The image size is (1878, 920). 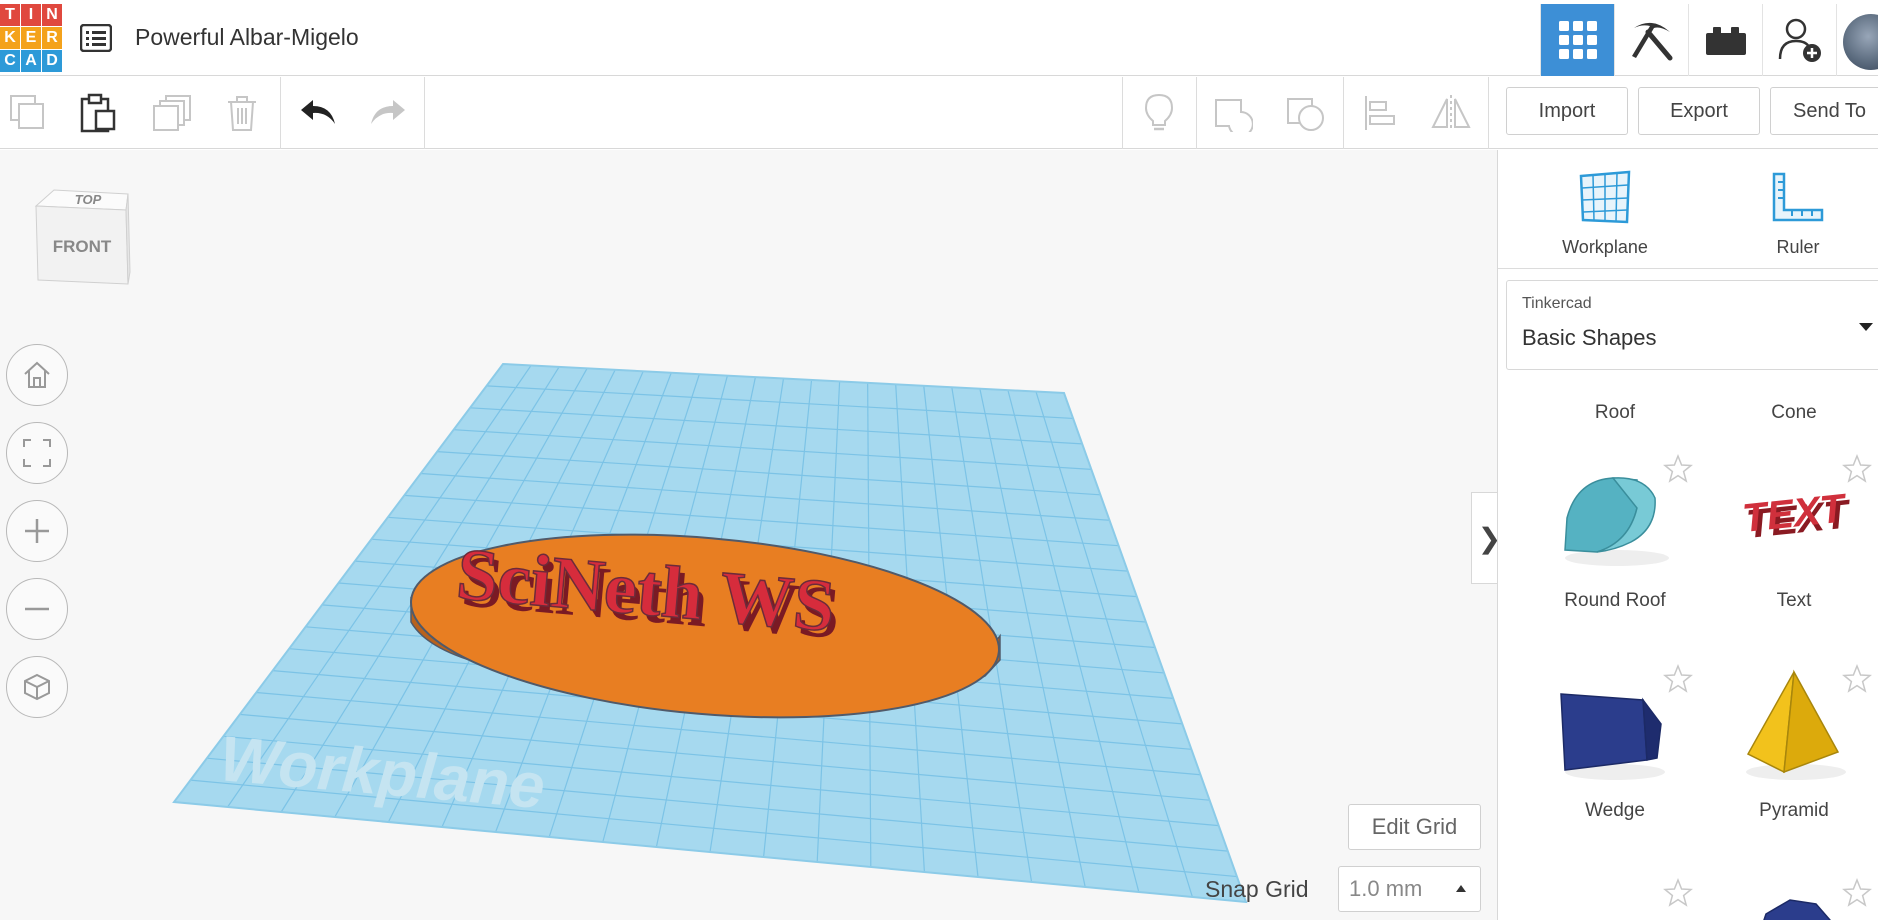 What do you see at coordinates (1615, 535) in the screenshot?
I see `shape-round-roof: Round Roof` at bounding box center [1615, 535].